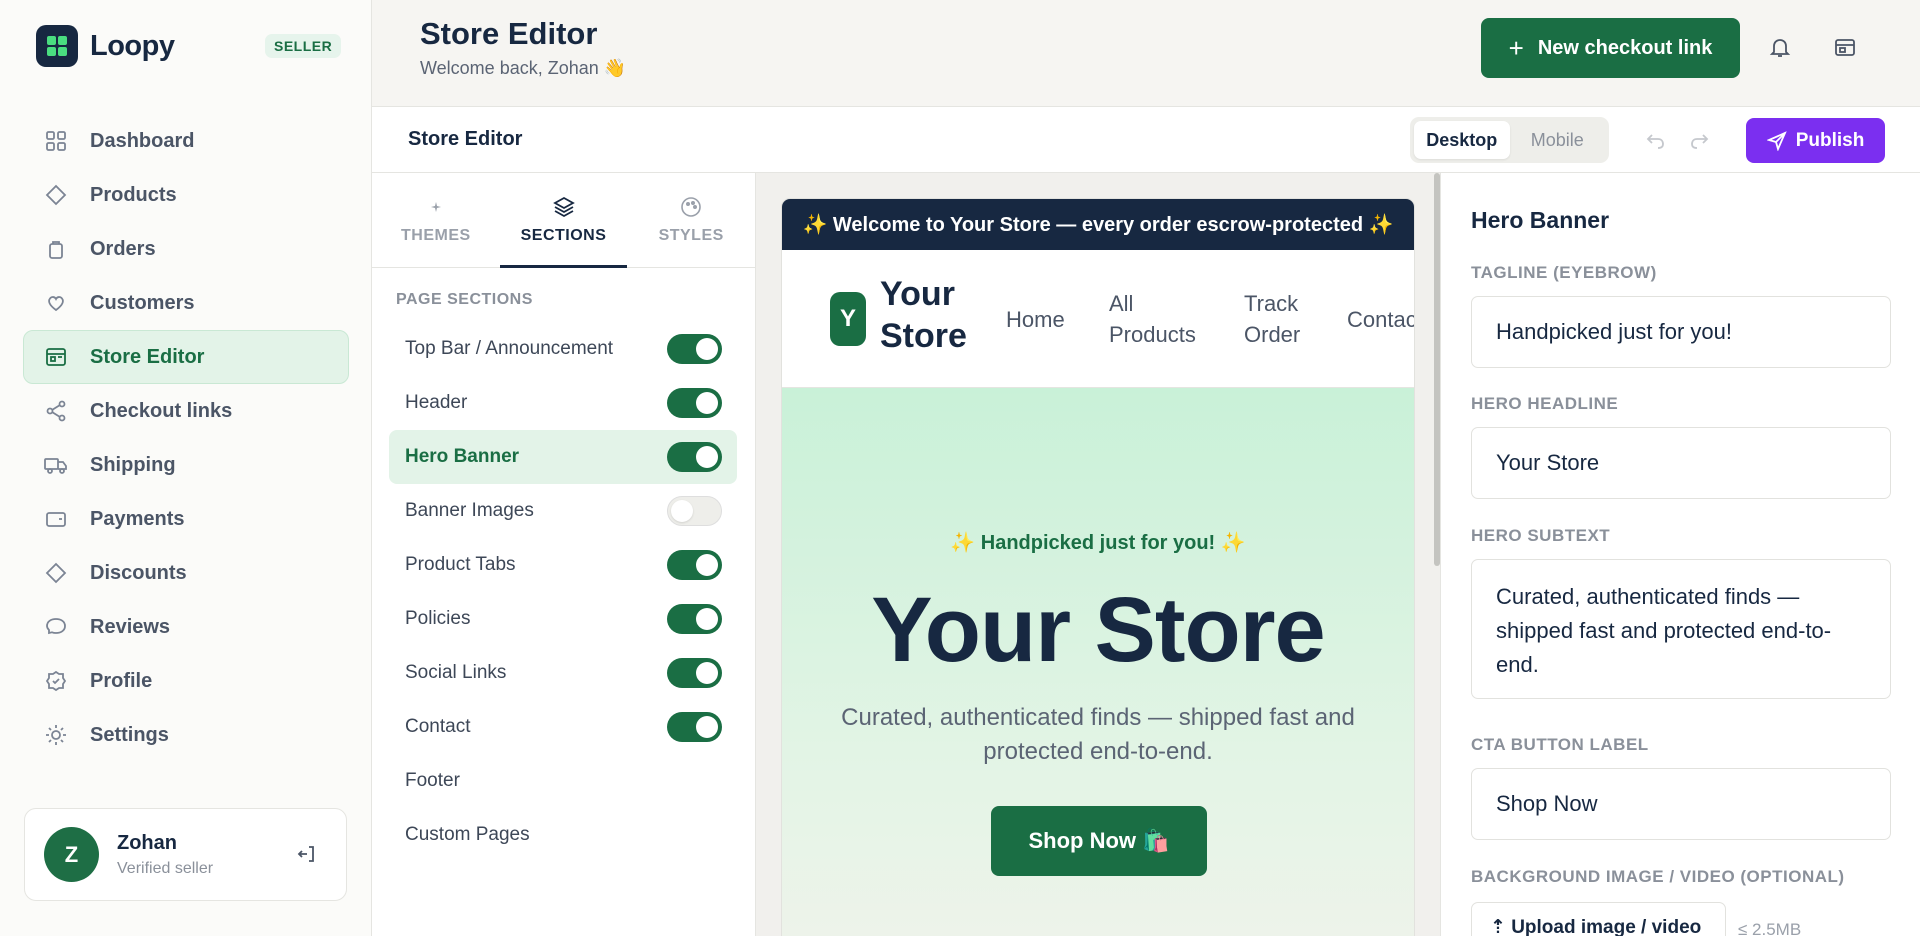 The image size is (1920, 936). I want to click on store-nav-all-products: All Products, so click(1159, 319).